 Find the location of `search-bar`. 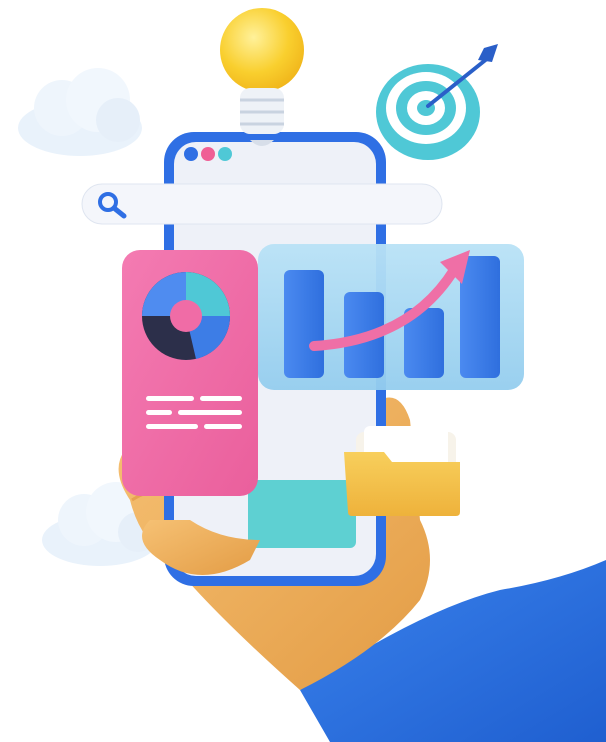

search-bar is located at coordinates (262, 204).